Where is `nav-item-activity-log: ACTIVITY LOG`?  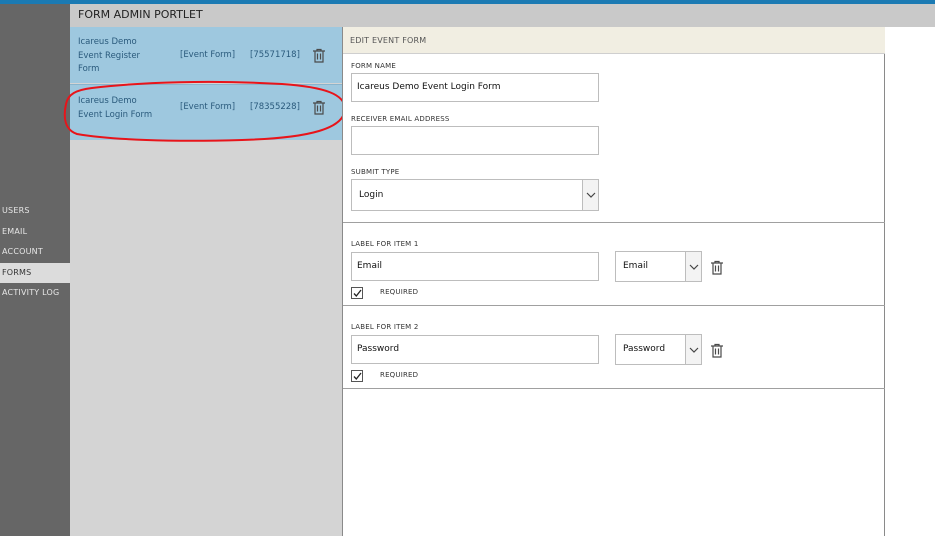 nav-item-activity-log: ACTIVITY LOG is located at coordinates (35, 293).